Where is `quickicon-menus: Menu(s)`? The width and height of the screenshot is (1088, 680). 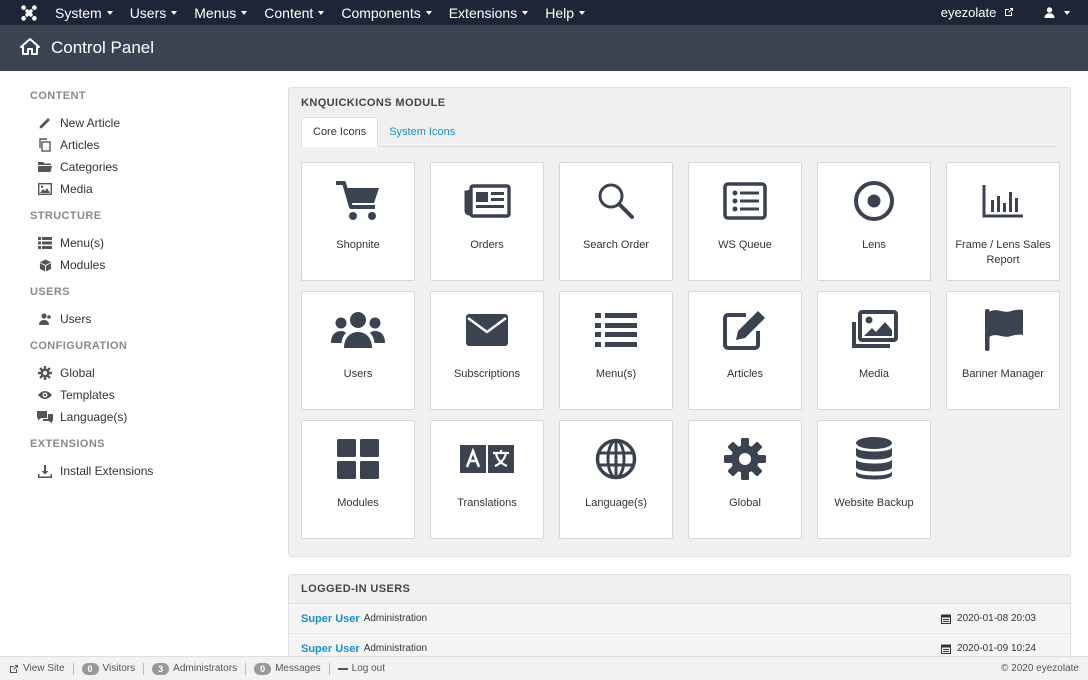
quickicon-menus: Menu(s) is located at coordinates (616, 350).